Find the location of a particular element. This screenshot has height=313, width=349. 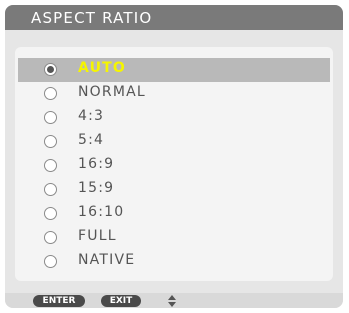

footer-help-bar: ENTER EXIT is located at coordinates (174, 300).